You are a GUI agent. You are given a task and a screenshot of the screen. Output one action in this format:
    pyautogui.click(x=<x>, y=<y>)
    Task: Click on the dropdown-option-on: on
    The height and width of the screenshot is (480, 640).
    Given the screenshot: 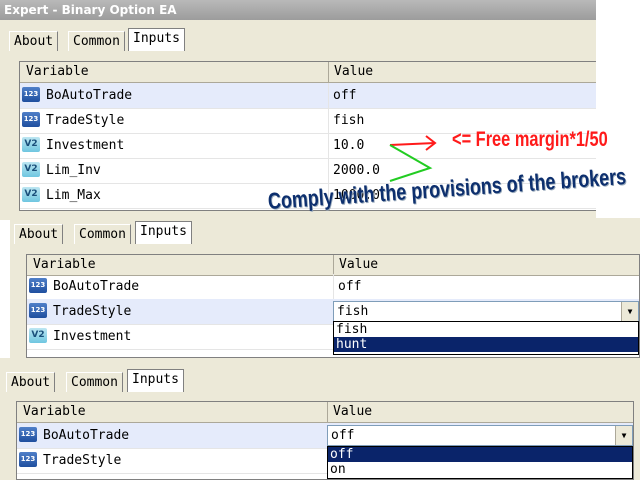 What is the action you would take?
    pyautogui.click(x=480, y=469)
    